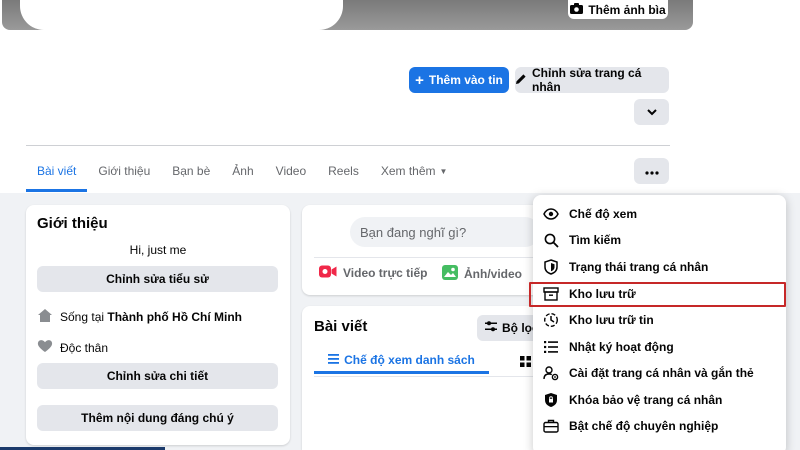 This screenshot has height=450, width=800. I want to click on grid-view-icon, so click(525, 362).